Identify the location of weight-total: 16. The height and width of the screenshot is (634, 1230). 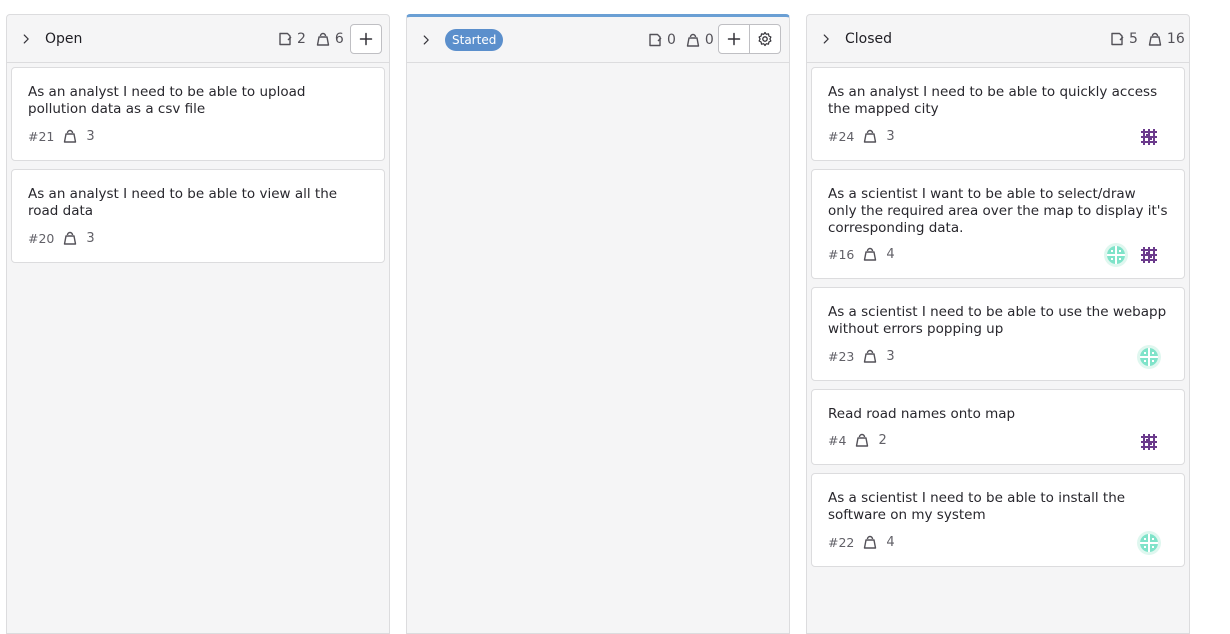
(1175, 39).